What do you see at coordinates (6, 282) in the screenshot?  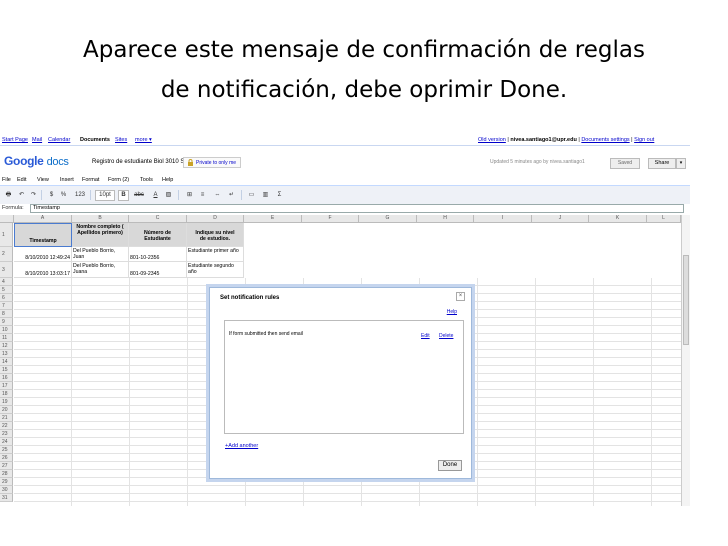 I see `row-number: 4` at bounding box center [6, 282].